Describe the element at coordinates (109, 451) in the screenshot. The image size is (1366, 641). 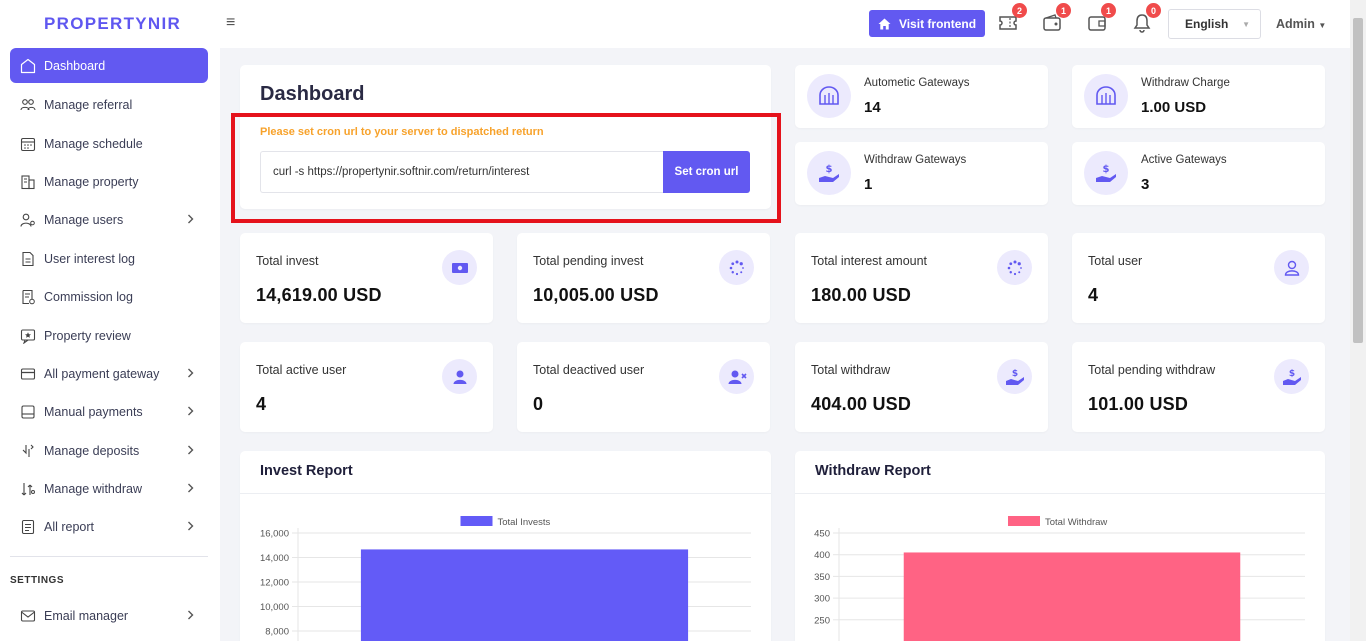
I see `sidebar-item-manage-deposits: Manage deposits` at that location.